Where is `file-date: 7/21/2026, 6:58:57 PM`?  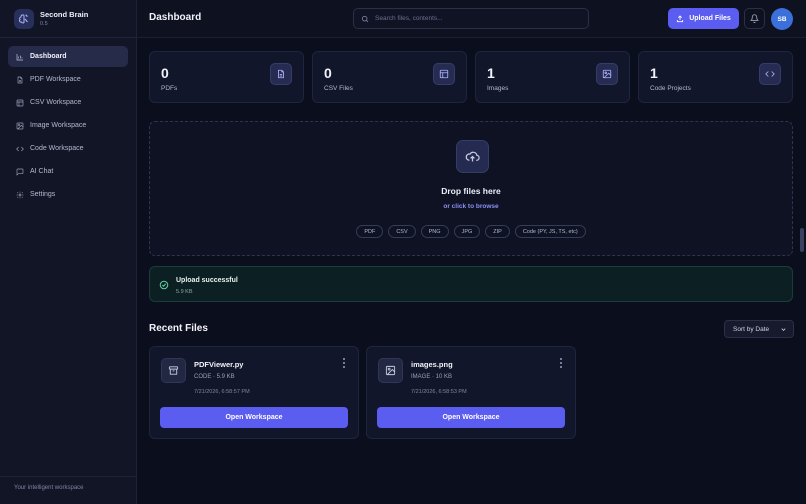 file-date: 7/21/2026, 6:58:57 PM is located at coordinates (222, 392).